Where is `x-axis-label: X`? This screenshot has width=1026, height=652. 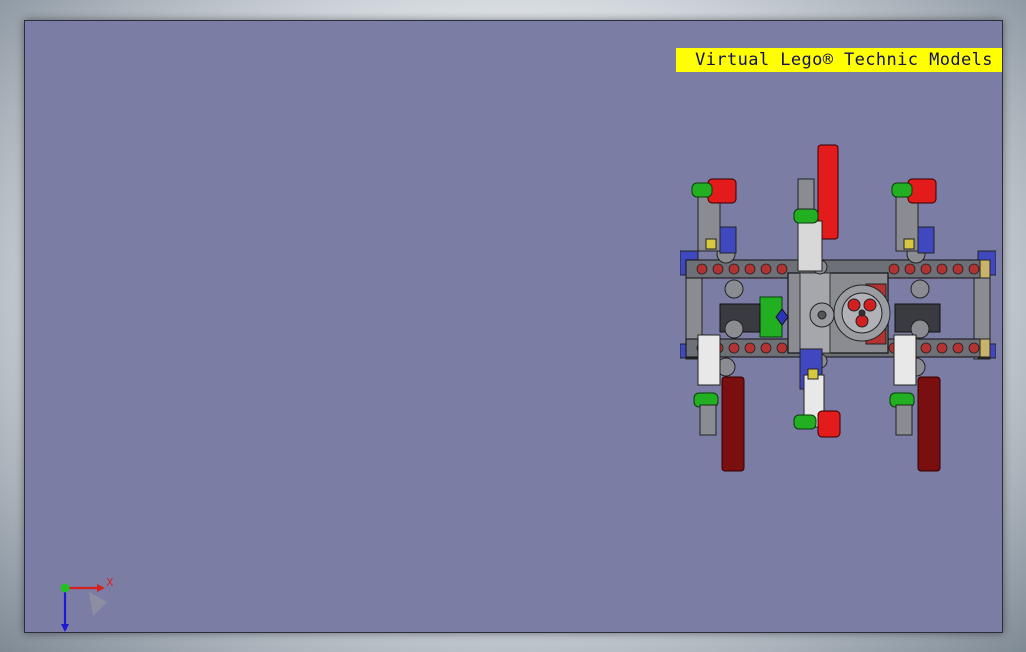
x-axis-label: X is located at coordinates (110, 582).